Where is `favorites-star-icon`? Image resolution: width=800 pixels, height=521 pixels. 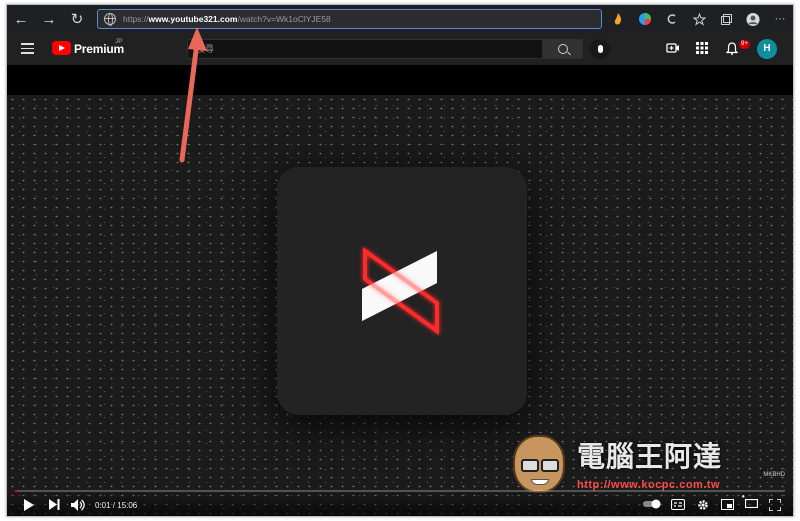 favorites-star-icon is located at coordinates (699, 19).